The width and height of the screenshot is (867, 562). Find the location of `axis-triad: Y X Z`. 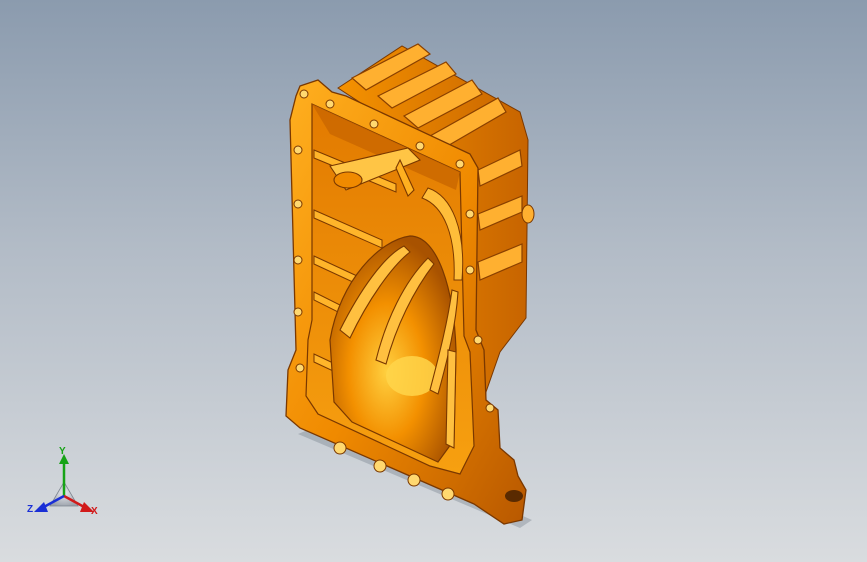

axis-triad: Y X Z is located at coordinates (67, 486).